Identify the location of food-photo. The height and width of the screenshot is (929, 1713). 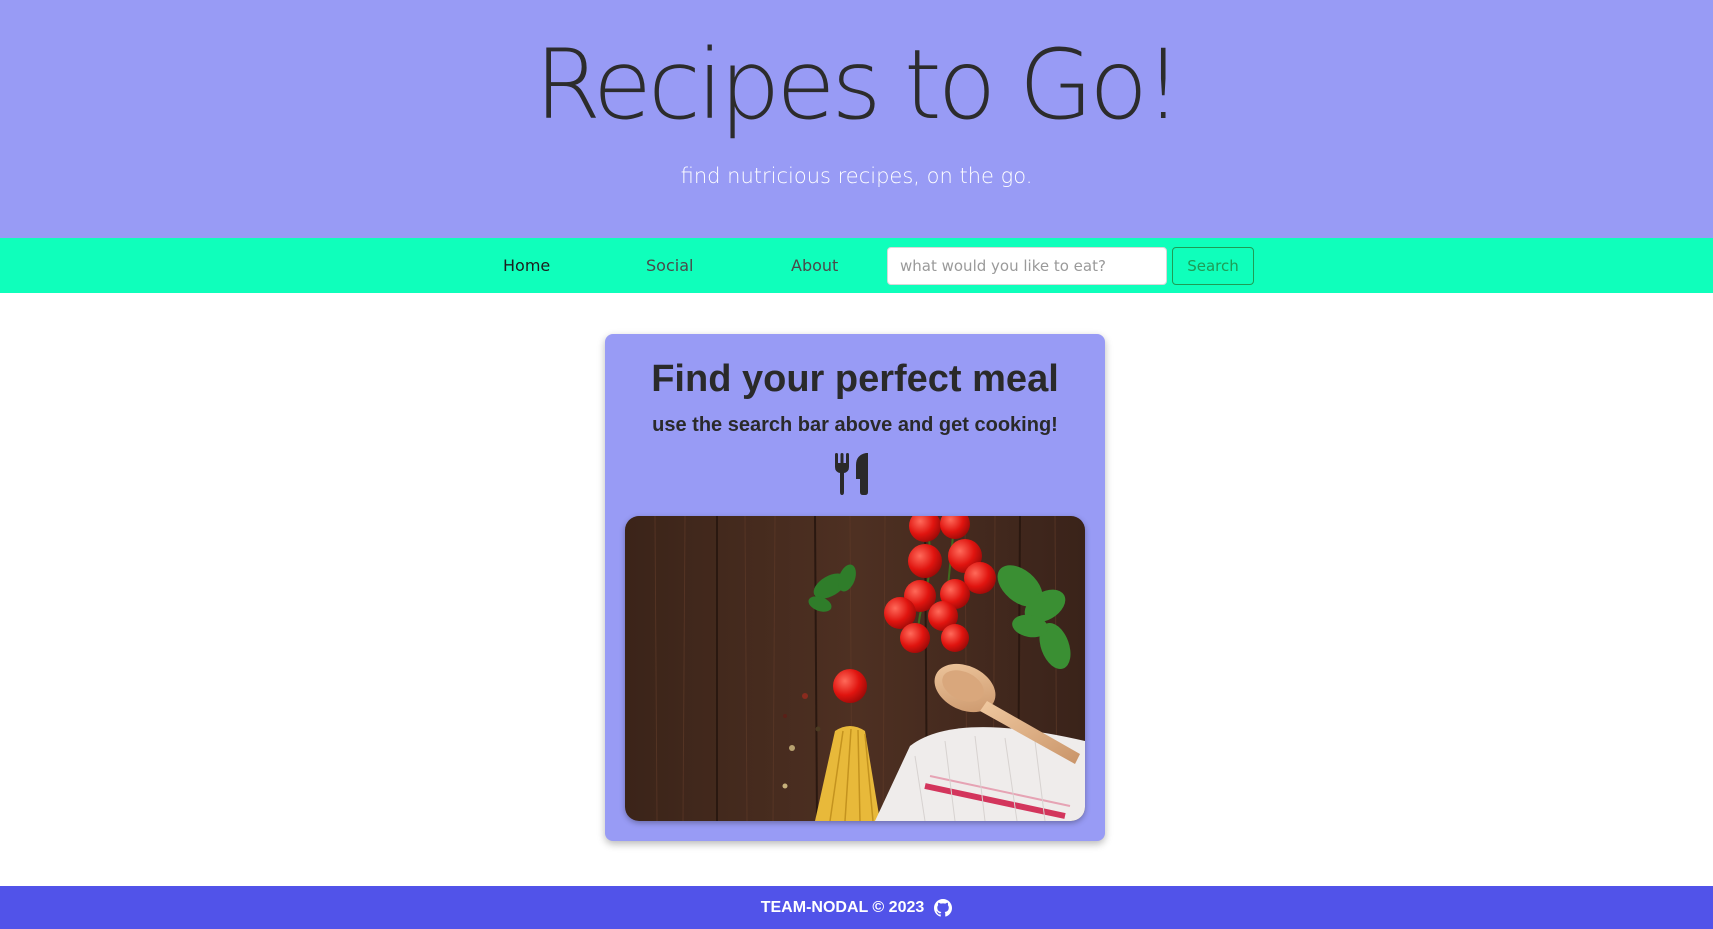
(855, 668).